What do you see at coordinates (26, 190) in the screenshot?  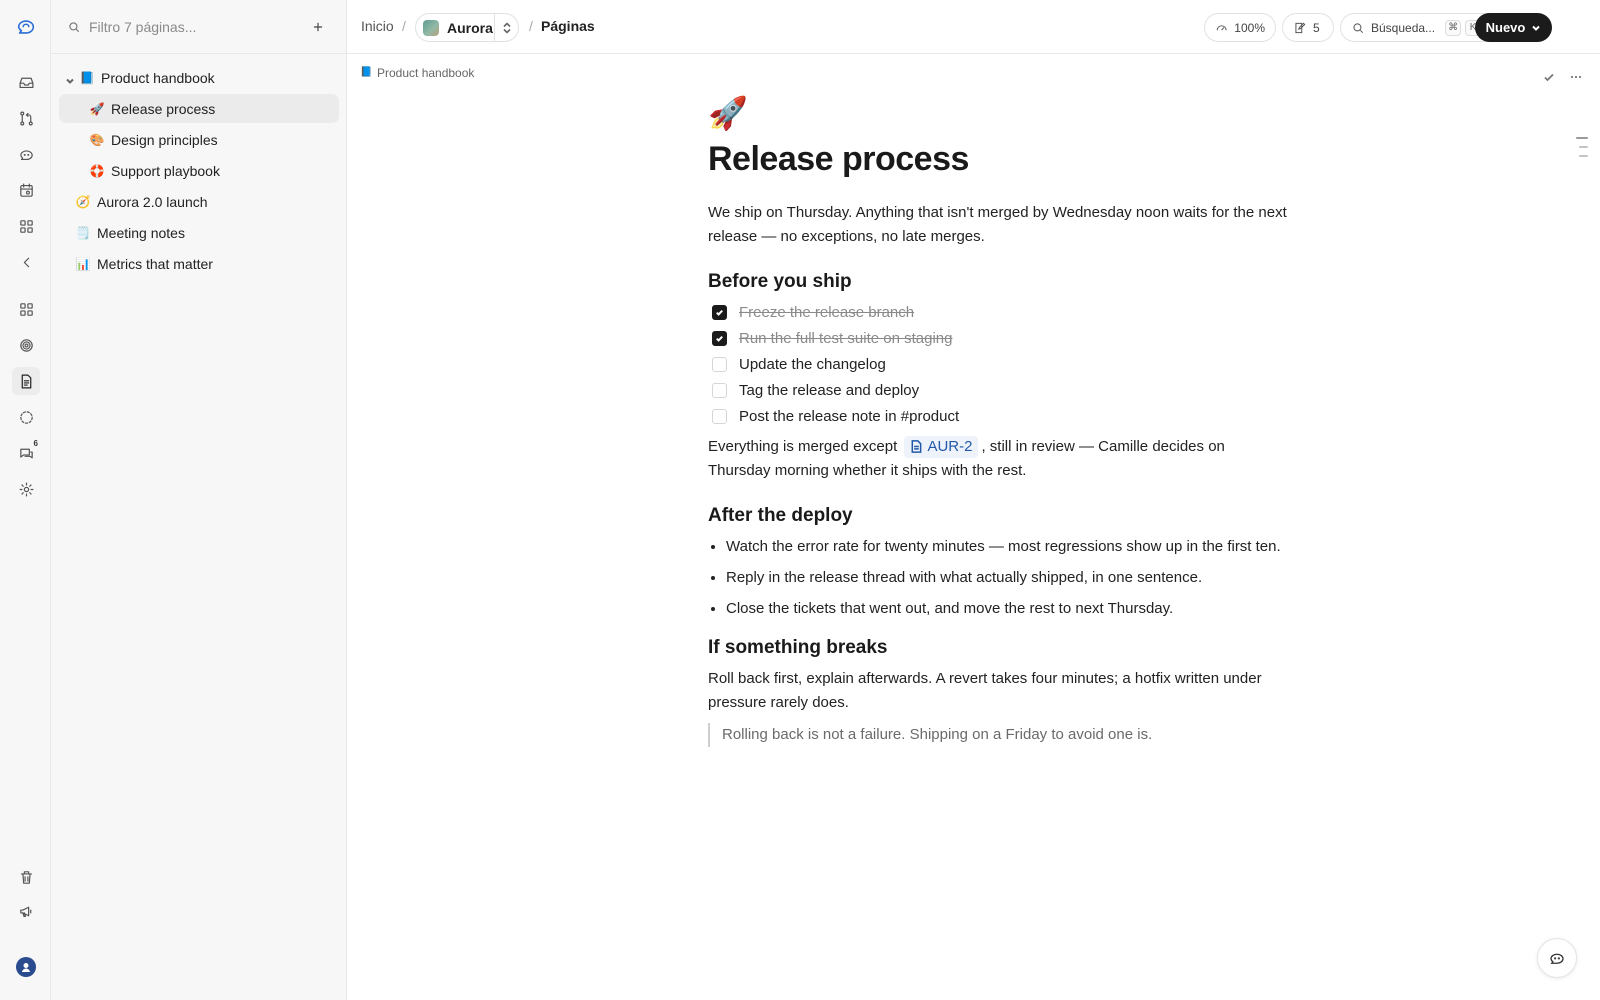 I see `calendar-icon` at bounding box center [26, 190].